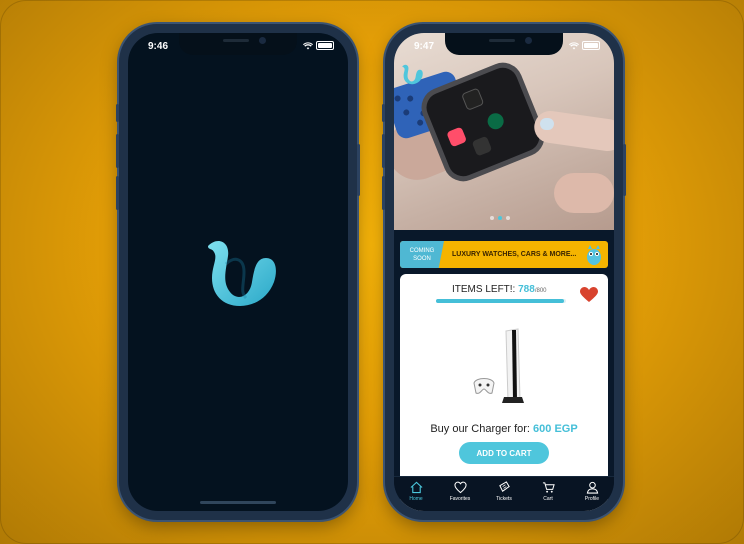 This screenshot has height=544, width=744. What do you see at coordinates (158, 46) in the screenshot?
I see `status-time: 9:46` at bounding box center [158, 46].